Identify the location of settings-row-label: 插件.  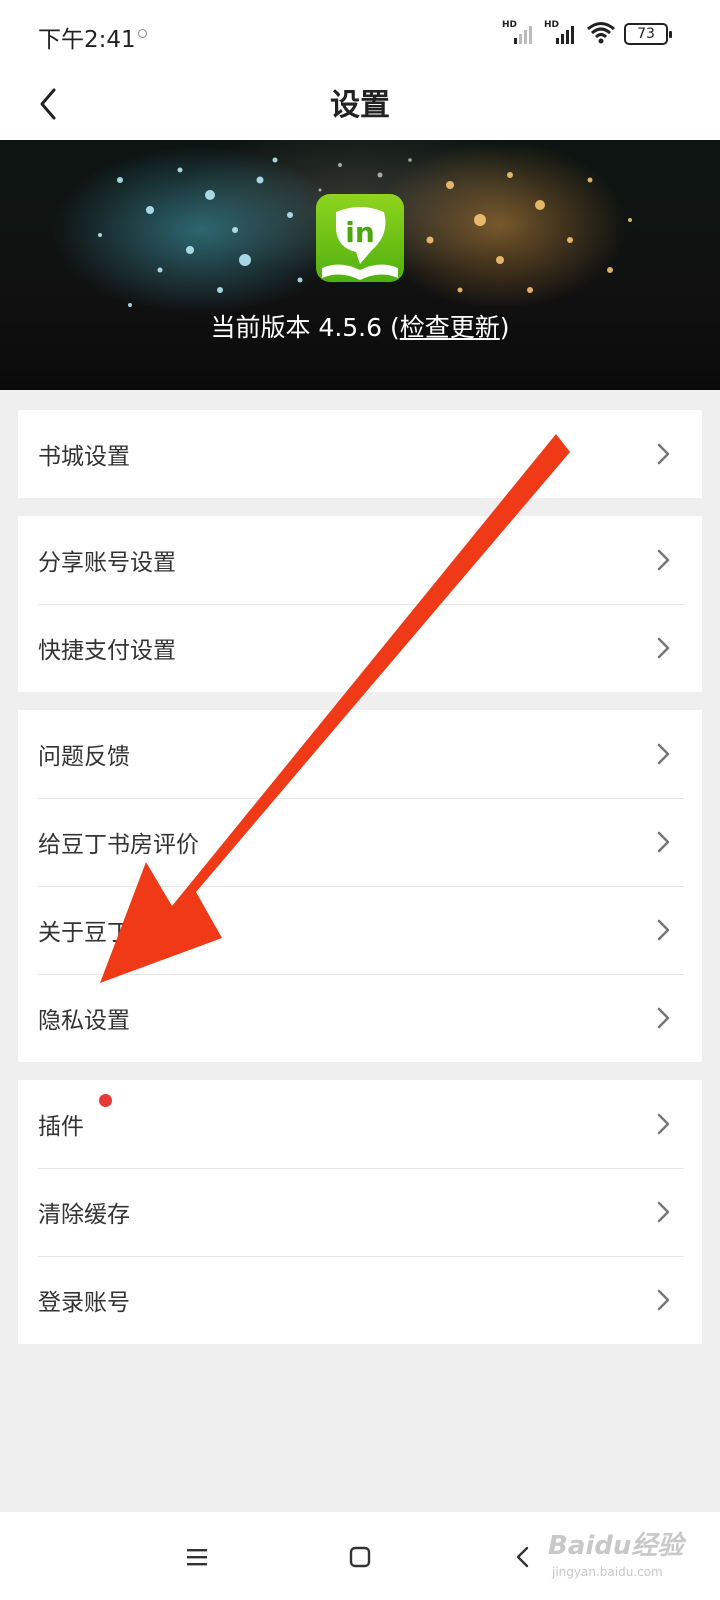
(61, 1127).